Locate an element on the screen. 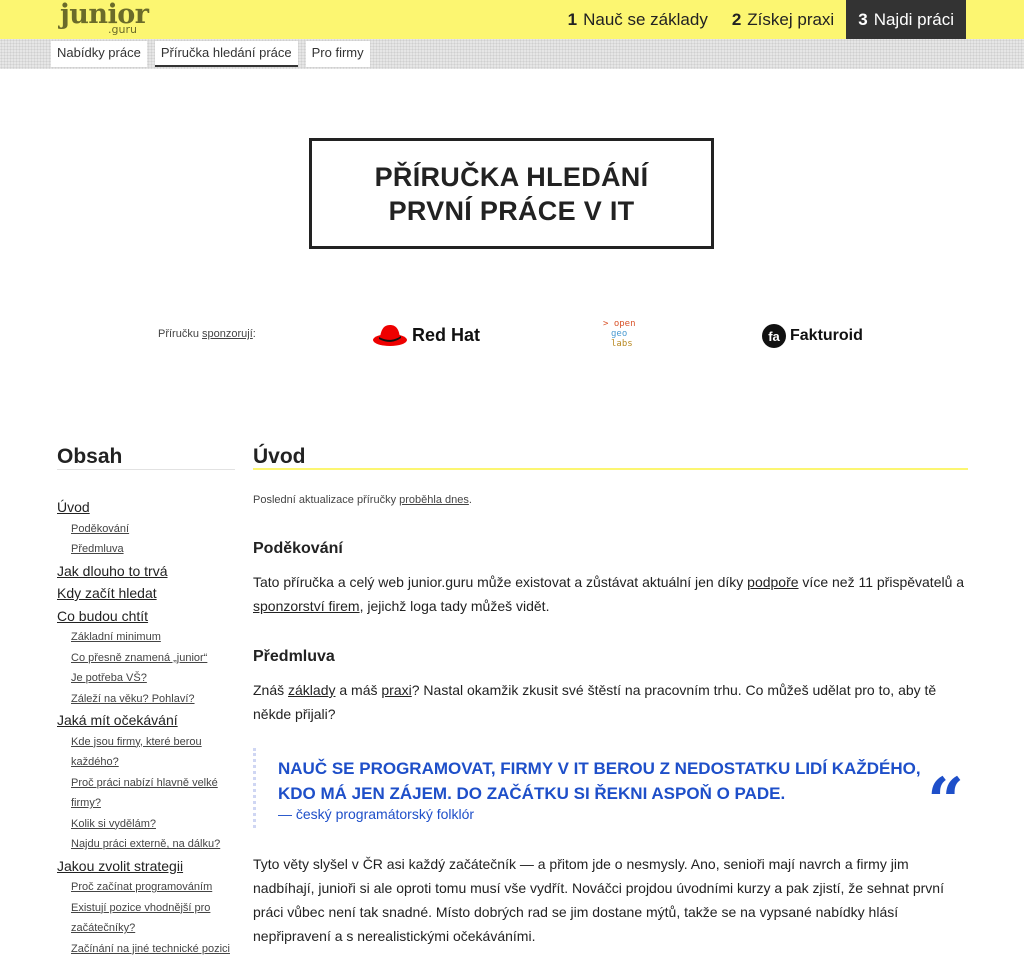  nav-num: 1 is located at coordinates (572, 20).